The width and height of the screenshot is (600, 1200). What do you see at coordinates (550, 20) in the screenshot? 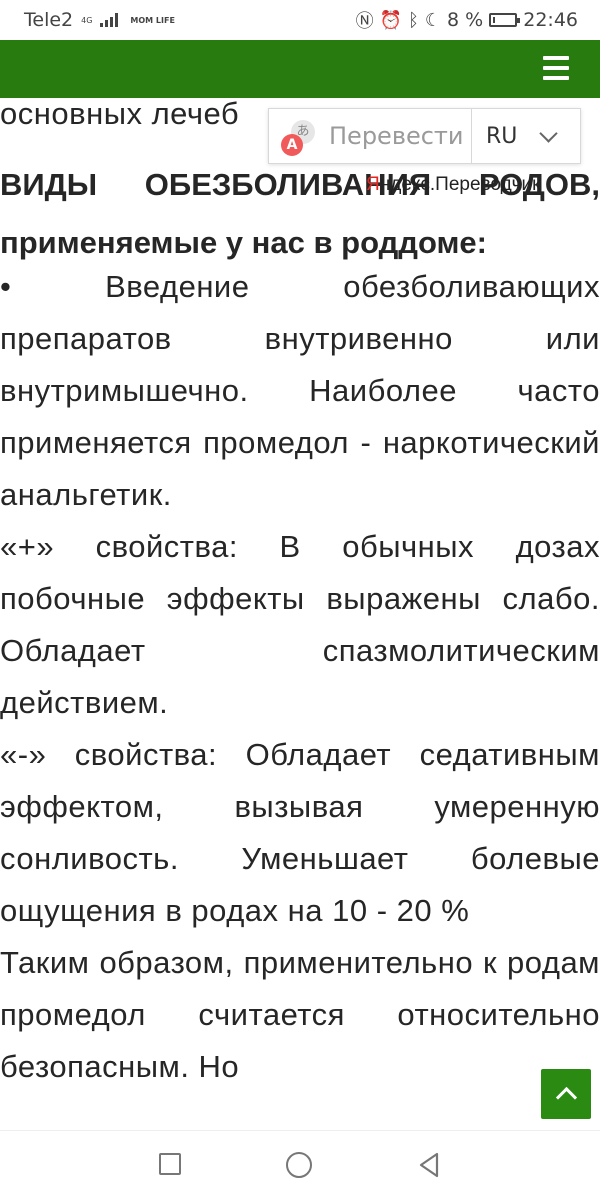
I see `clock: 22:46` at bounding box center [550, 20].